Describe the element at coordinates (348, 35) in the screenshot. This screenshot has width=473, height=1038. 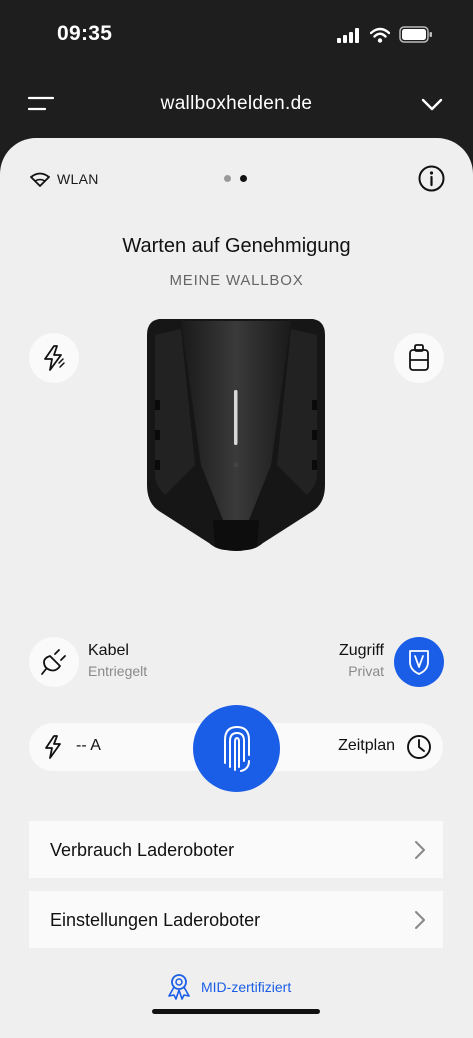
I see `cellular-signal-icon` at that location.